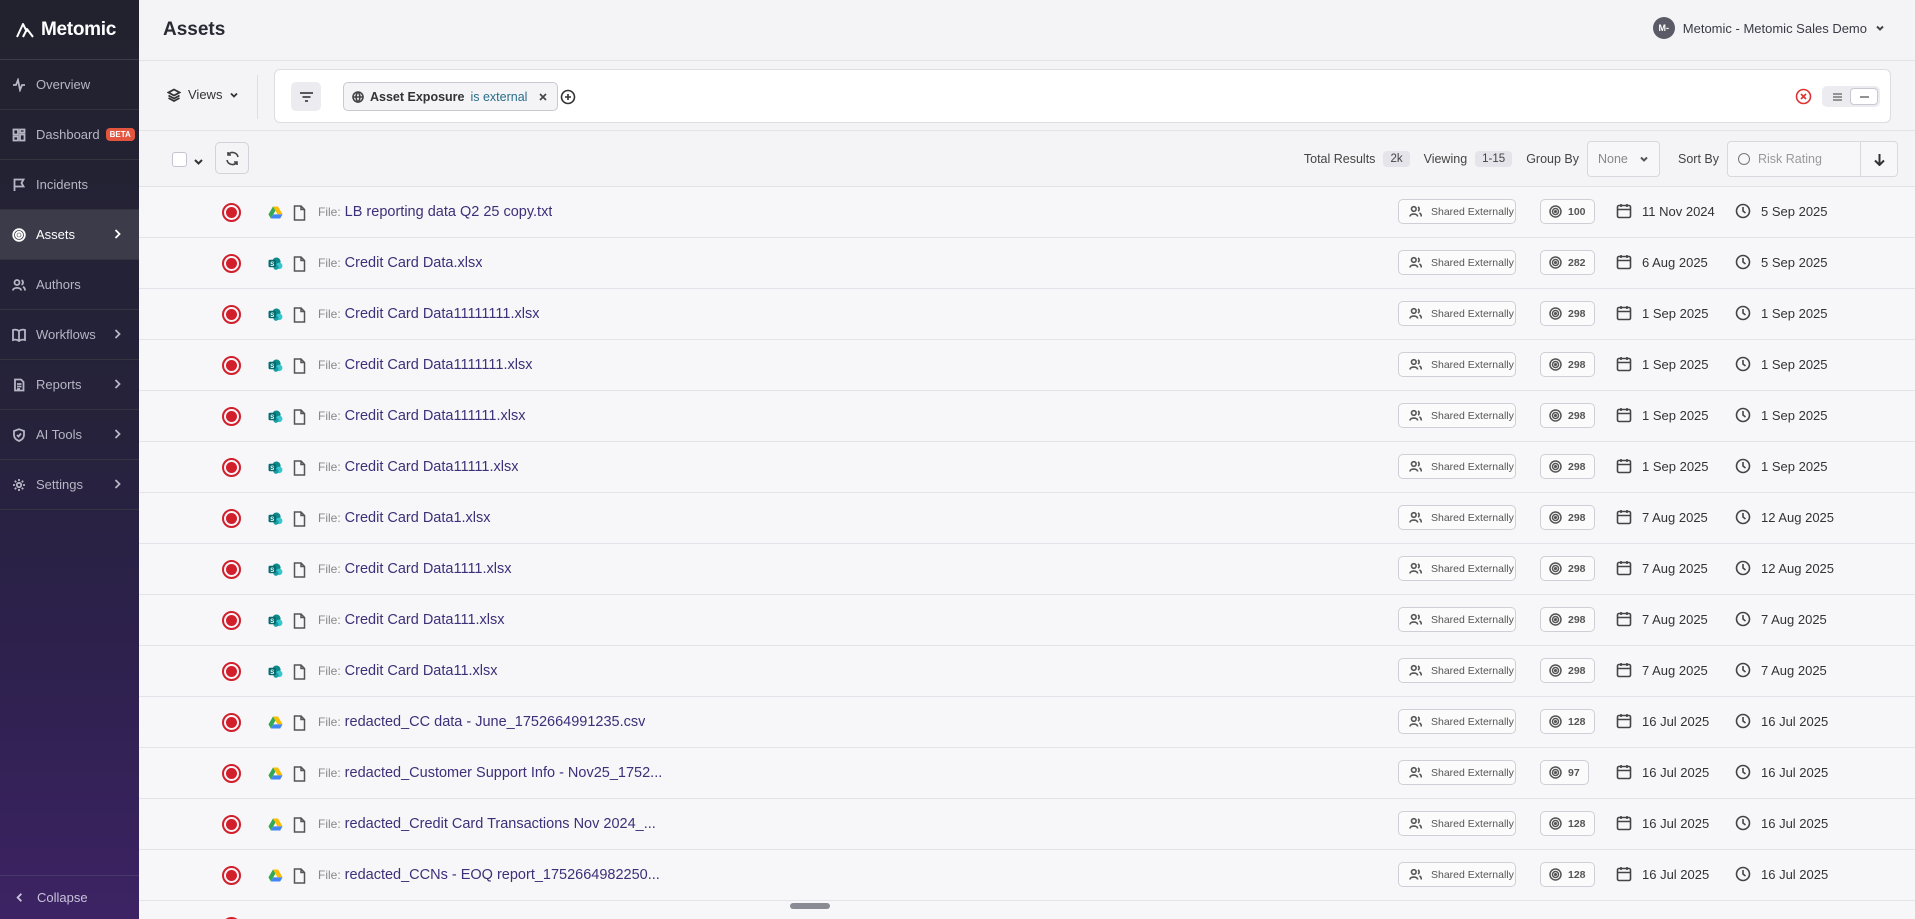 Image resolution: width=1915 pixels, height=919 pixels. Describe the element at coordinates (810, 906) in the screenshot. I see `horizontal-scroll-handle` at that location.